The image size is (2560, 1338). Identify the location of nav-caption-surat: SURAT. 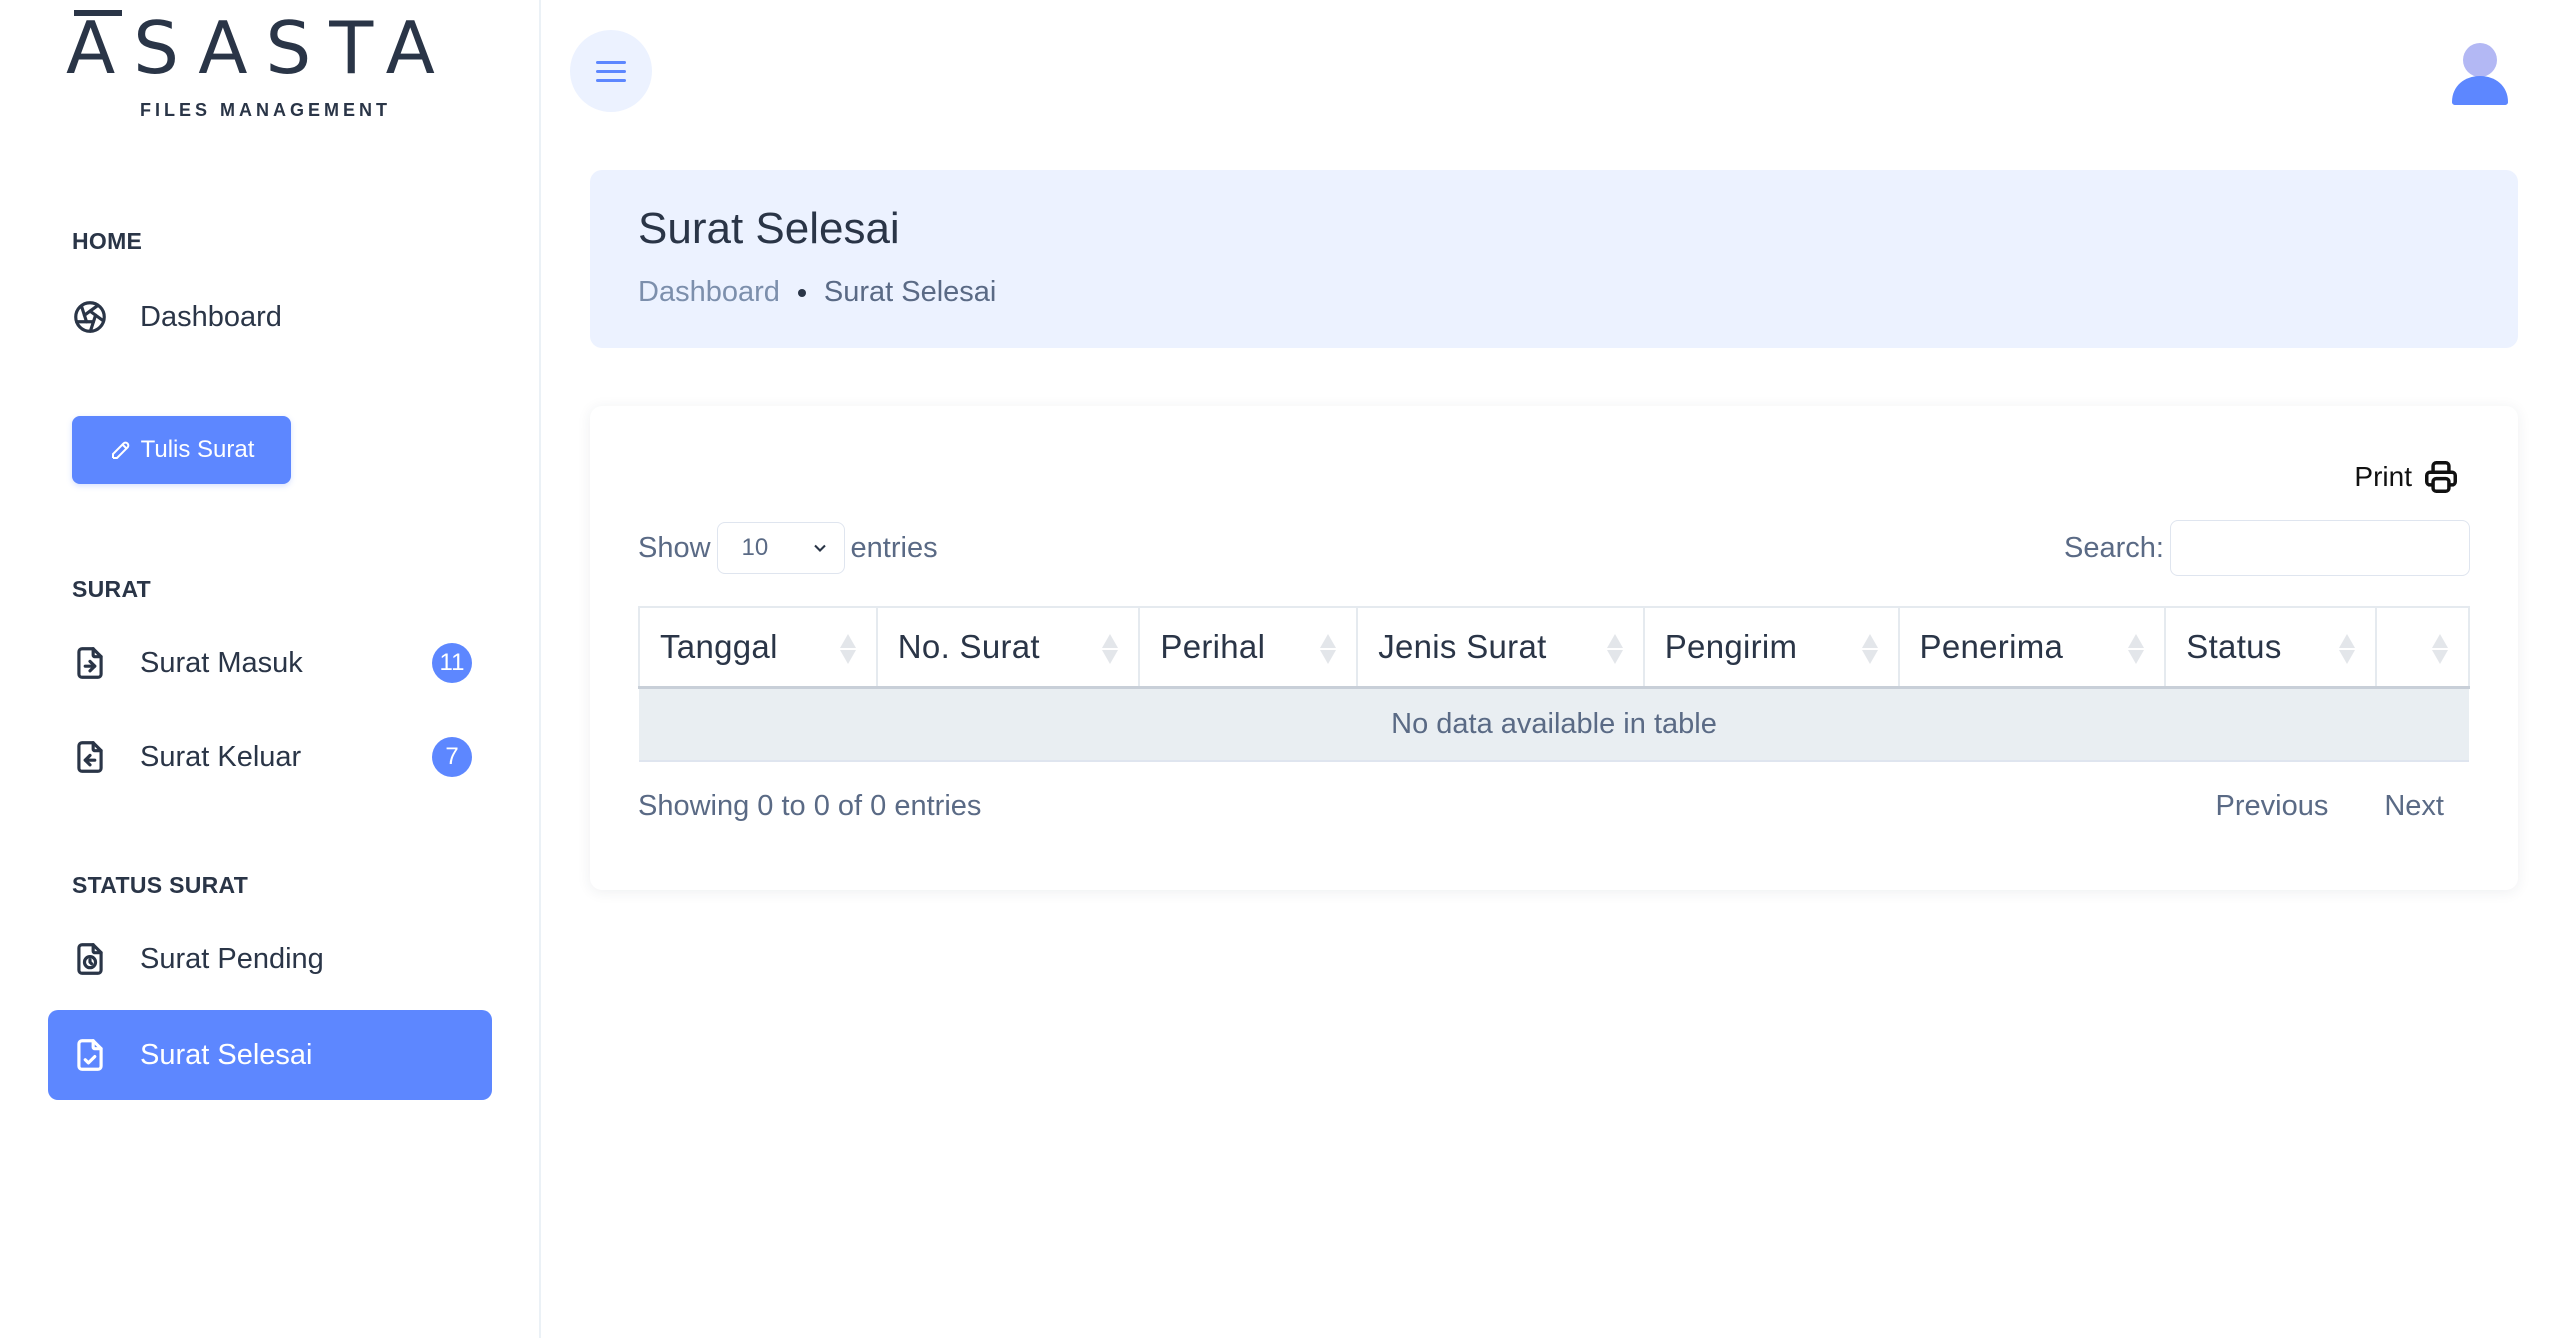
(112, 589).